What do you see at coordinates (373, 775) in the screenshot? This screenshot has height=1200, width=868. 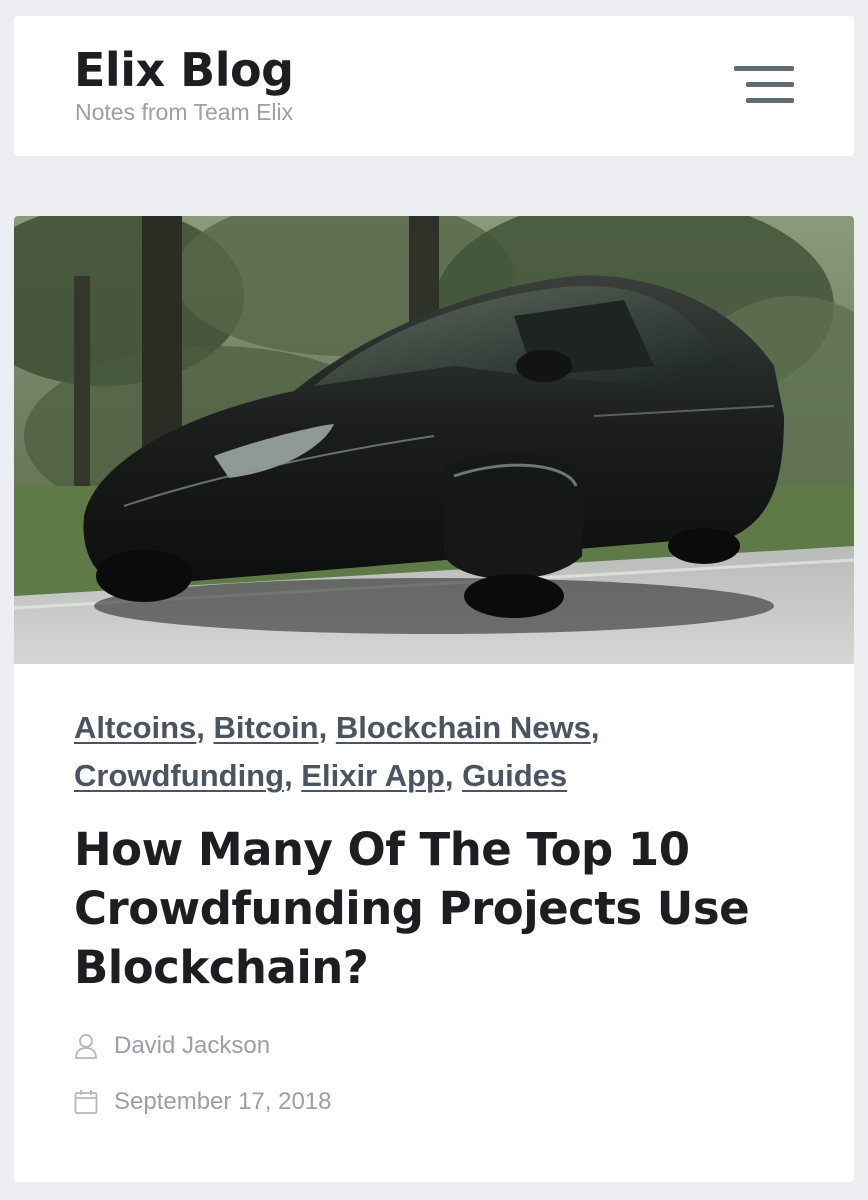 I see `category-link-elixir-app: Elixir App` at bounding box center [373, 775].